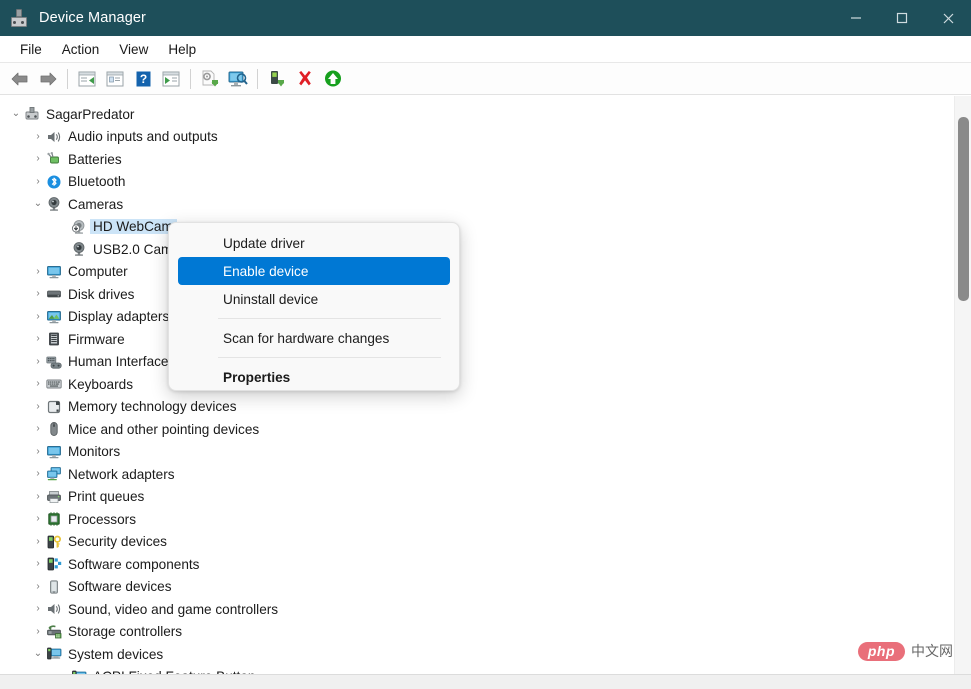 The width and height of the screenshot is (971, 689). What do you see at coordinates (474, 519) in the screenshot?
I see `tree-item-processors: › Processors` at bounding box center [474, 519].